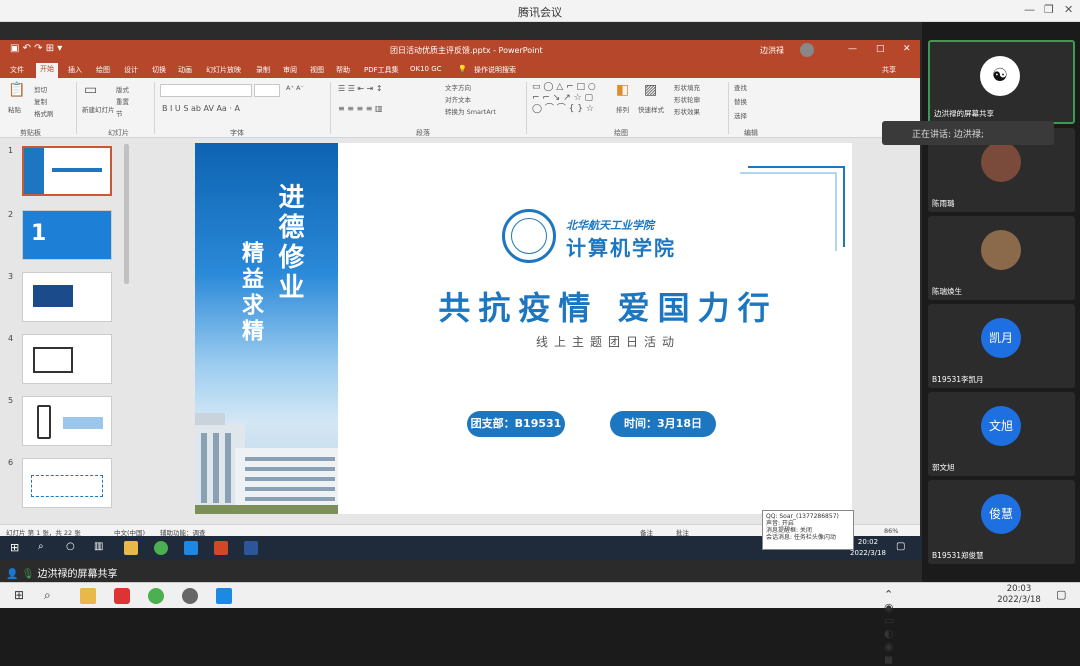 Image resolution: width=1080 pixels, height=666 pixels. What do you see at coordinates (190, 596) in the screenshot?
I see `app-icon` at bounding box center [190, 596].